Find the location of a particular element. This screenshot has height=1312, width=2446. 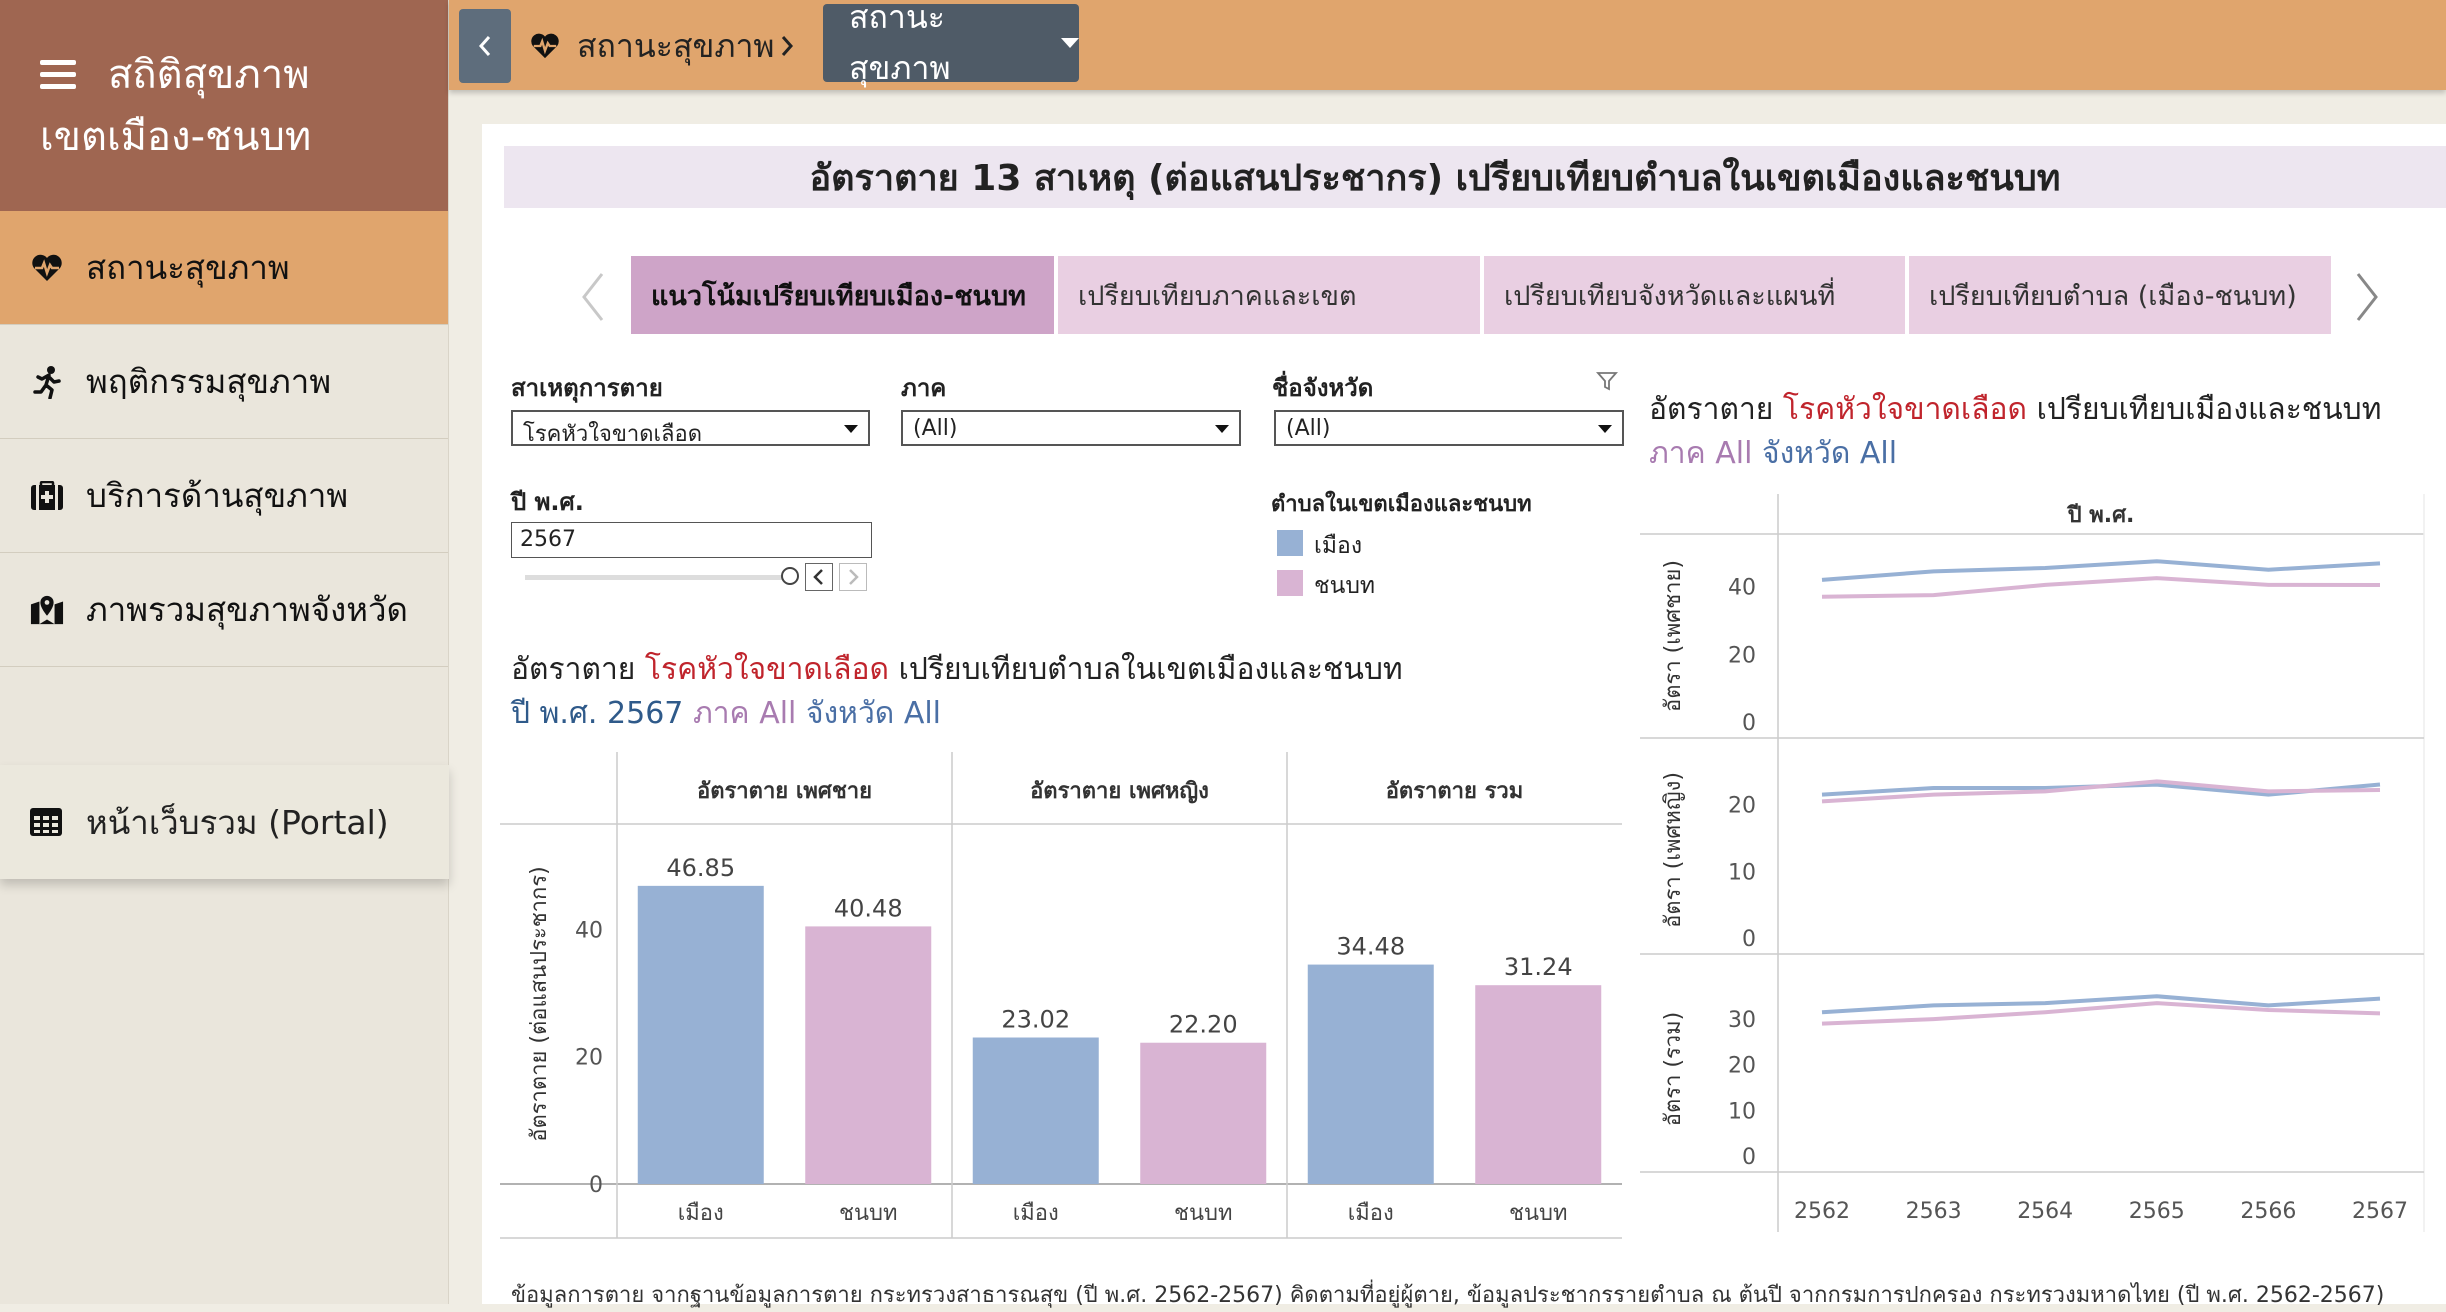

bar-value-label: 31.24 is located at coordinates (1538, 967).